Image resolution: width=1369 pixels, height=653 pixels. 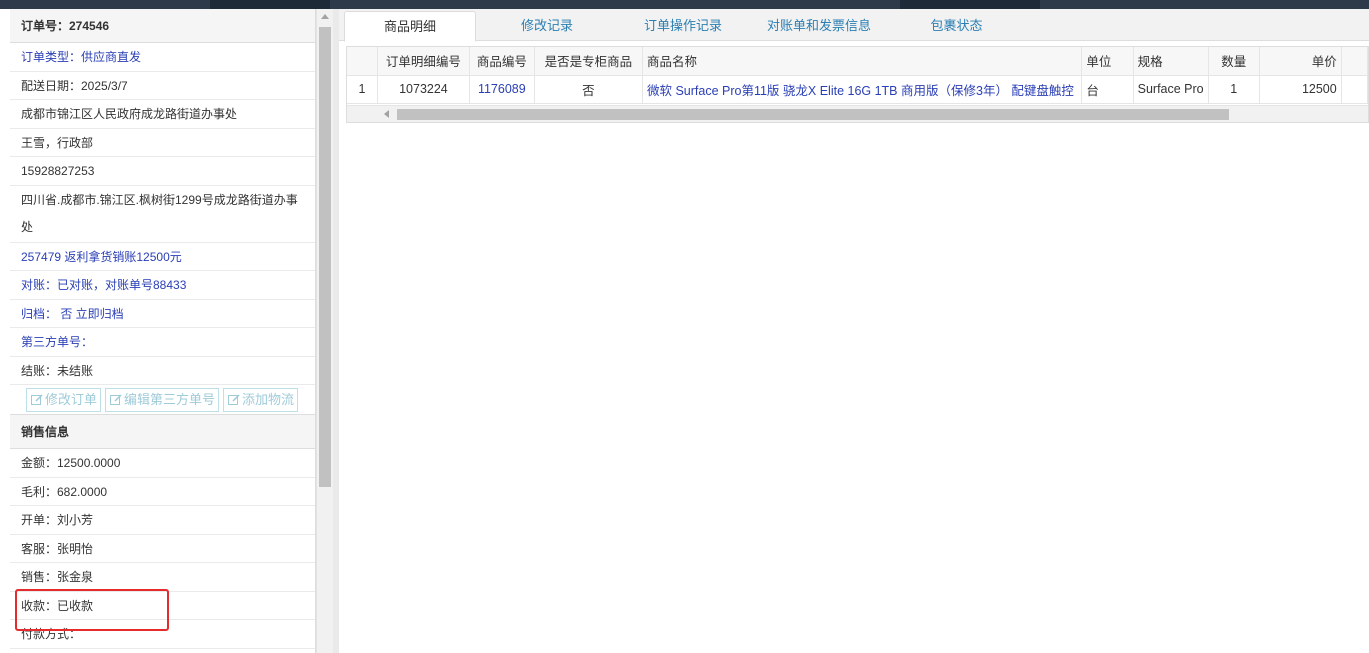 What do you see at coordinates (386, 114) in the screenshot?
I see `scroll-left-icon` at bounding box center [386, 114].